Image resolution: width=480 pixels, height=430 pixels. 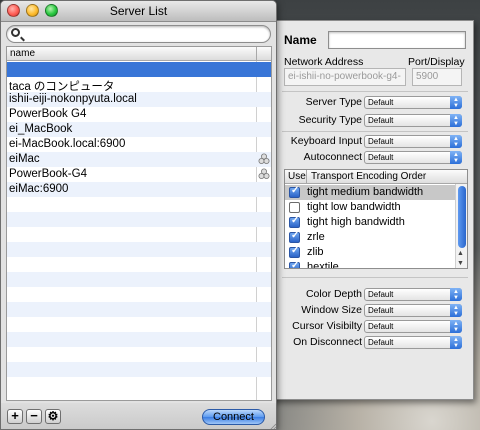 What do you see at coordinates (139, 129) in the screenshot?
I see `server-row: ei_MacBook` at bounding box center [139, 129].